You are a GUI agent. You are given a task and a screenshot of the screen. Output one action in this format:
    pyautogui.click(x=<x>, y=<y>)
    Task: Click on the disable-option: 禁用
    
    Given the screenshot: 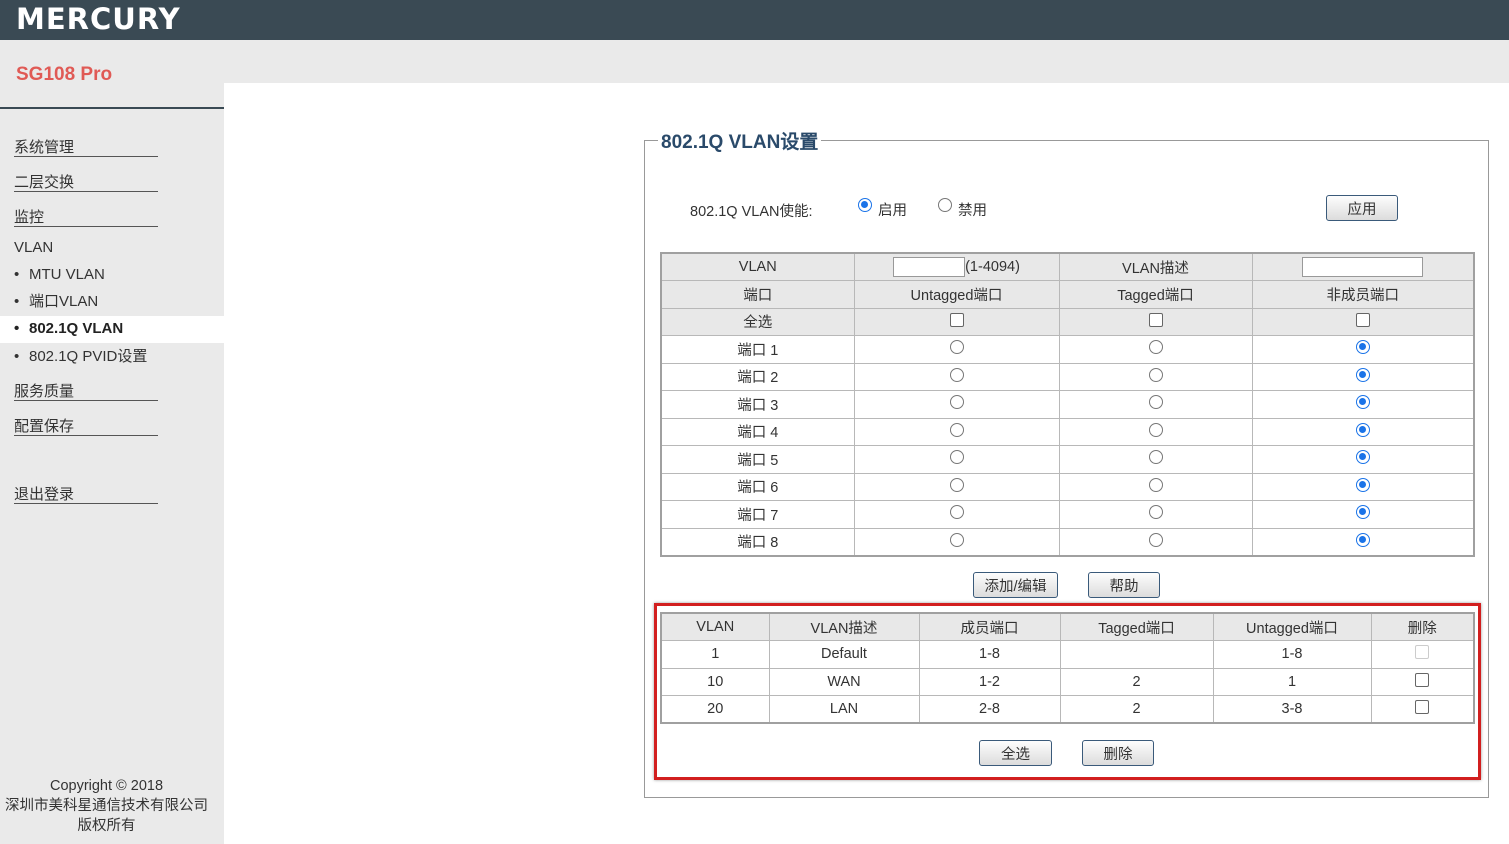 What is the action you would take?
    pyautogui.click(x=972, y=211)
    